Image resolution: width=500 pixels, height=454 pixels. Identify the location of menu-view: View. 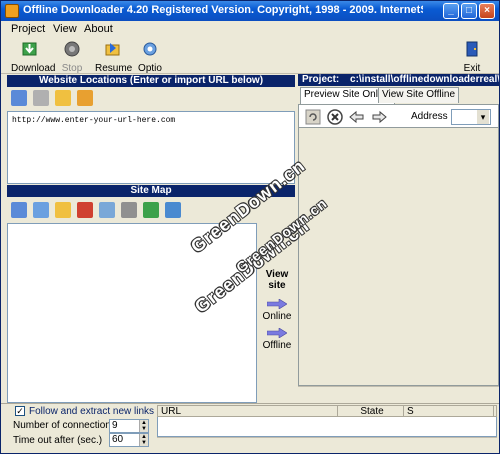
(65, 29).